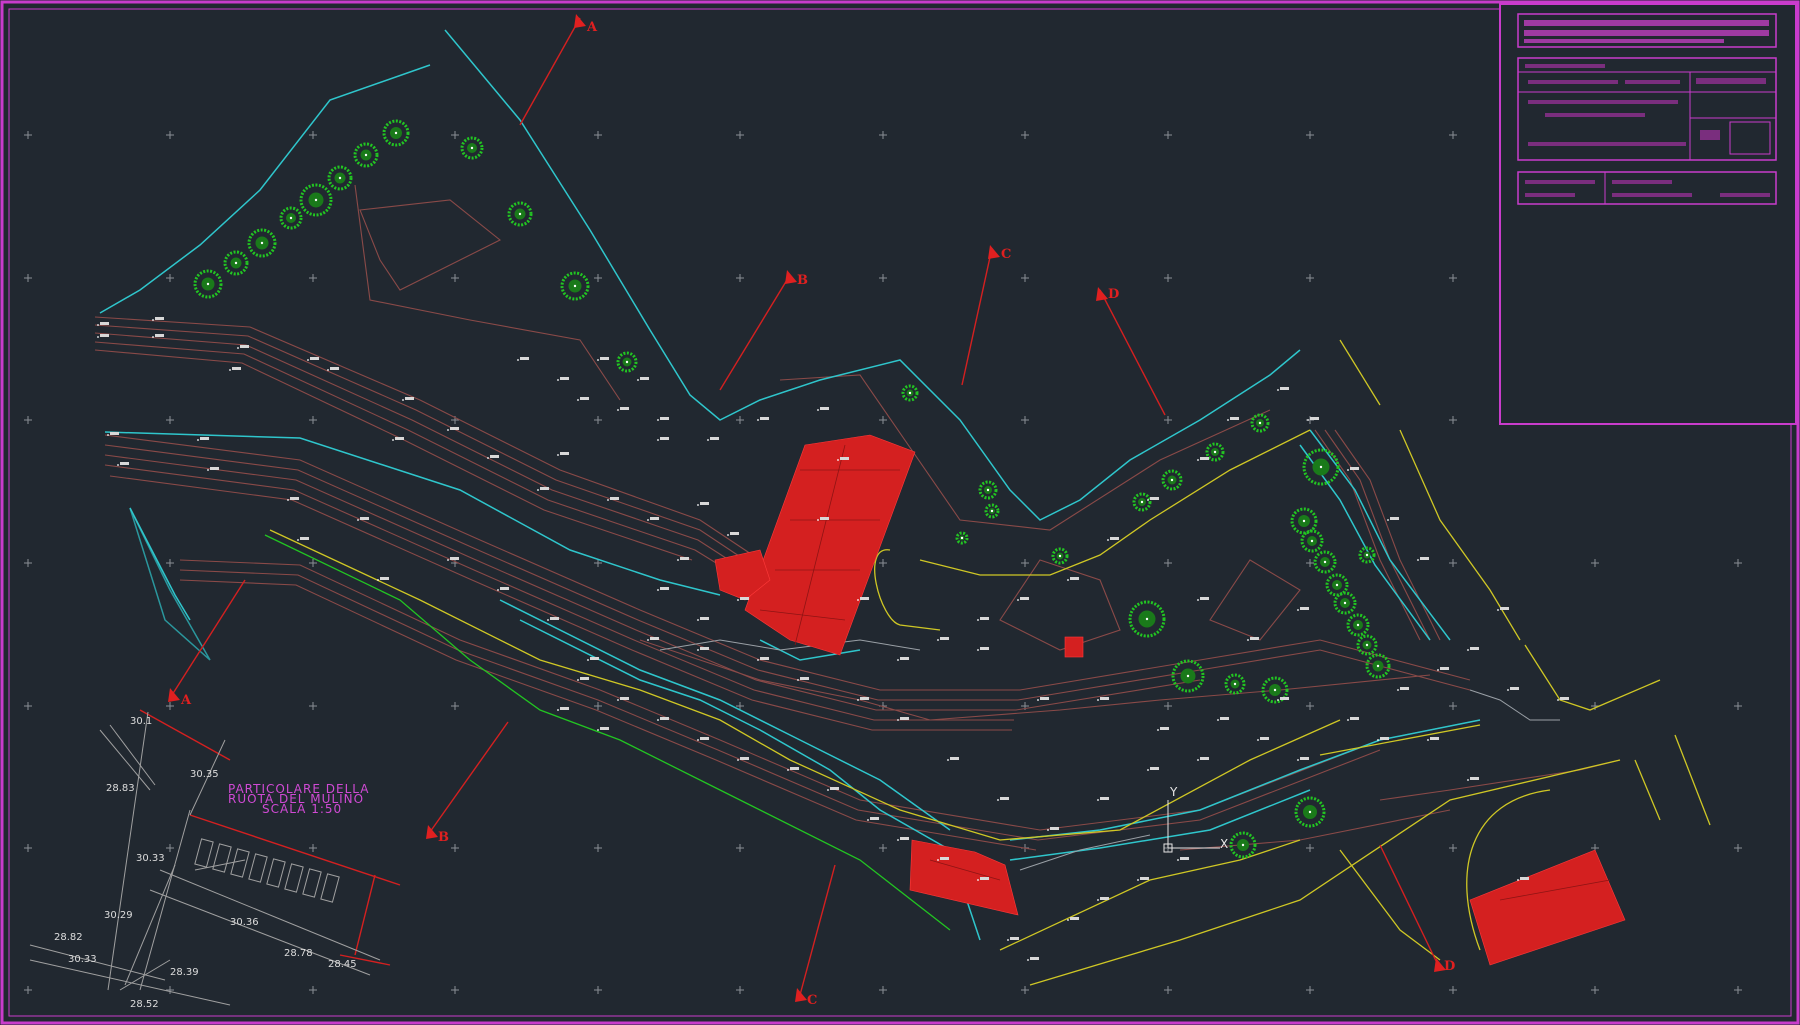  I want to click on ucs-y-label: Y, so click(1173, 792).